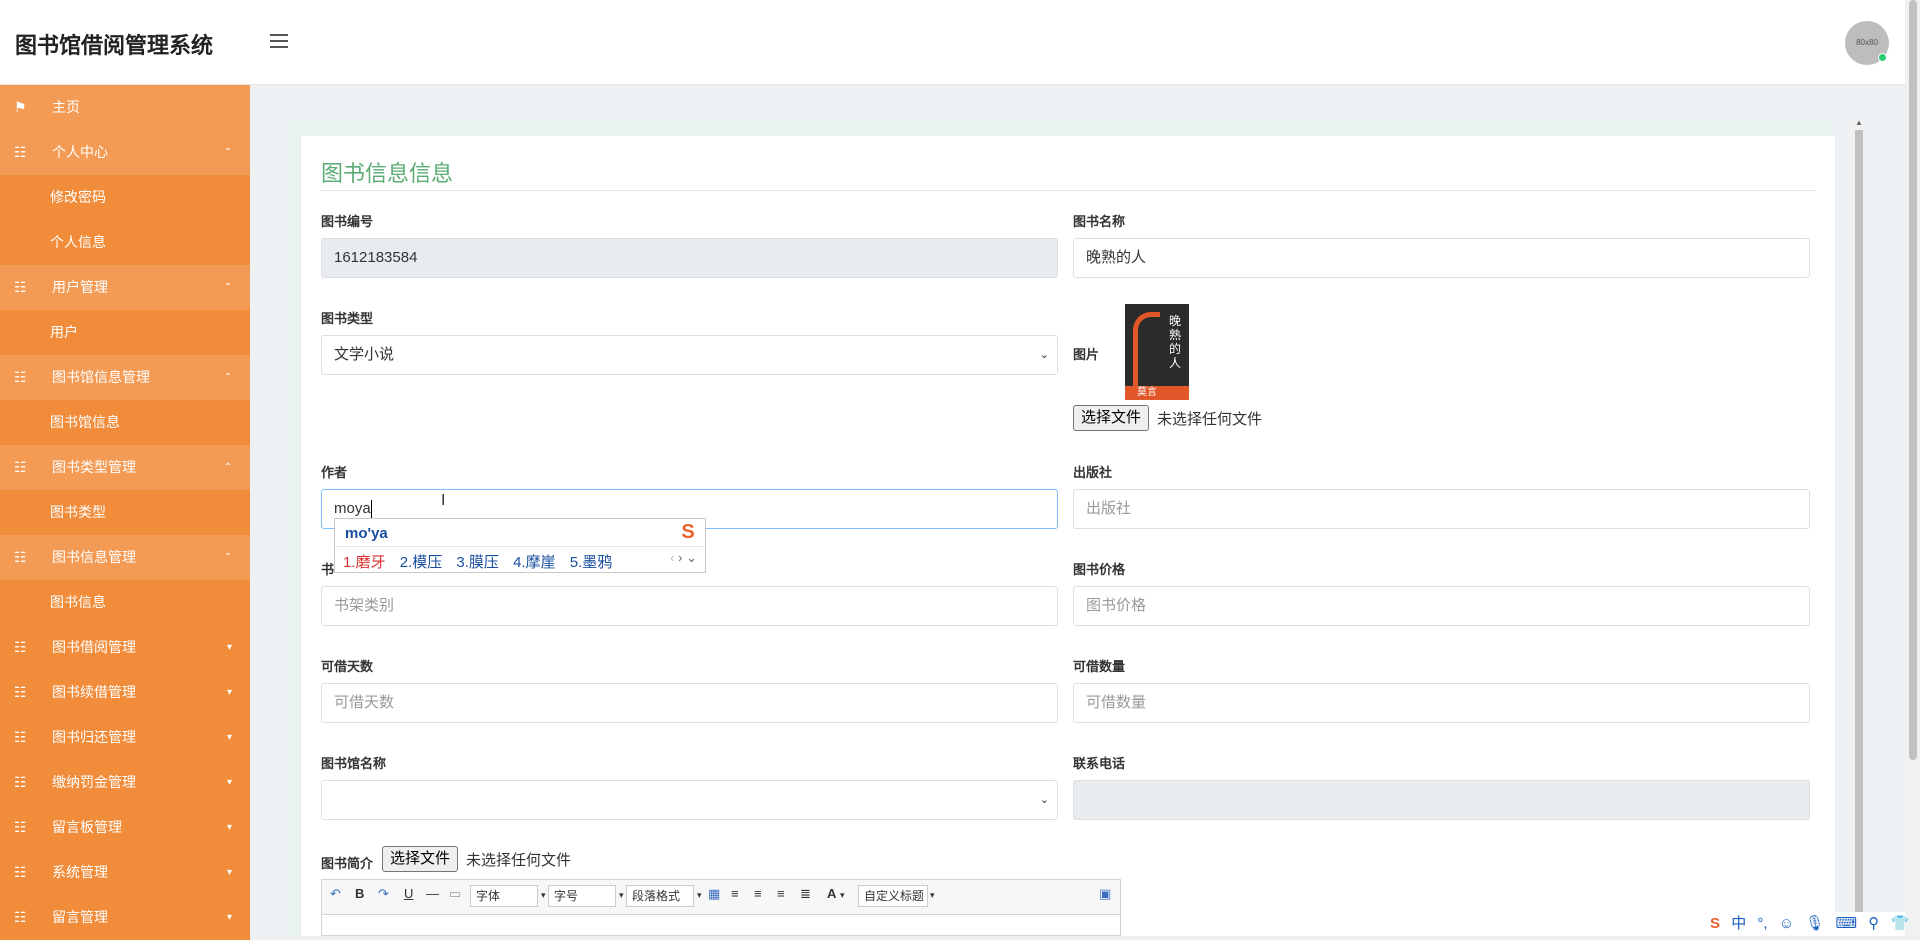 This screenshot has width=1920, height=940. Describe the element at coordinates (1441, 258) in the screenshot. I see `book-name-field: 晚熟的人` at that location.